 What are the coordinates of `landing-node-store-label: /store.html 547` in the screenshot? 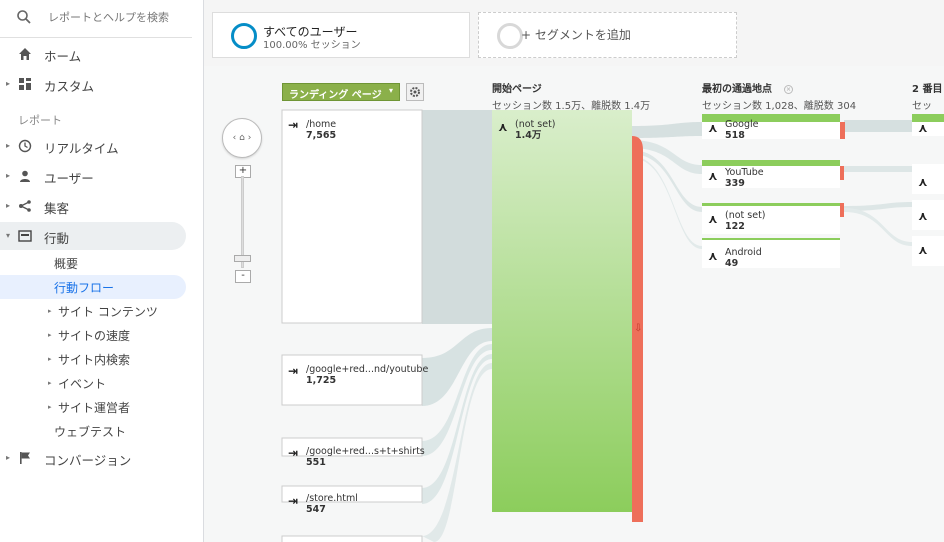 It's located at (332, 504).